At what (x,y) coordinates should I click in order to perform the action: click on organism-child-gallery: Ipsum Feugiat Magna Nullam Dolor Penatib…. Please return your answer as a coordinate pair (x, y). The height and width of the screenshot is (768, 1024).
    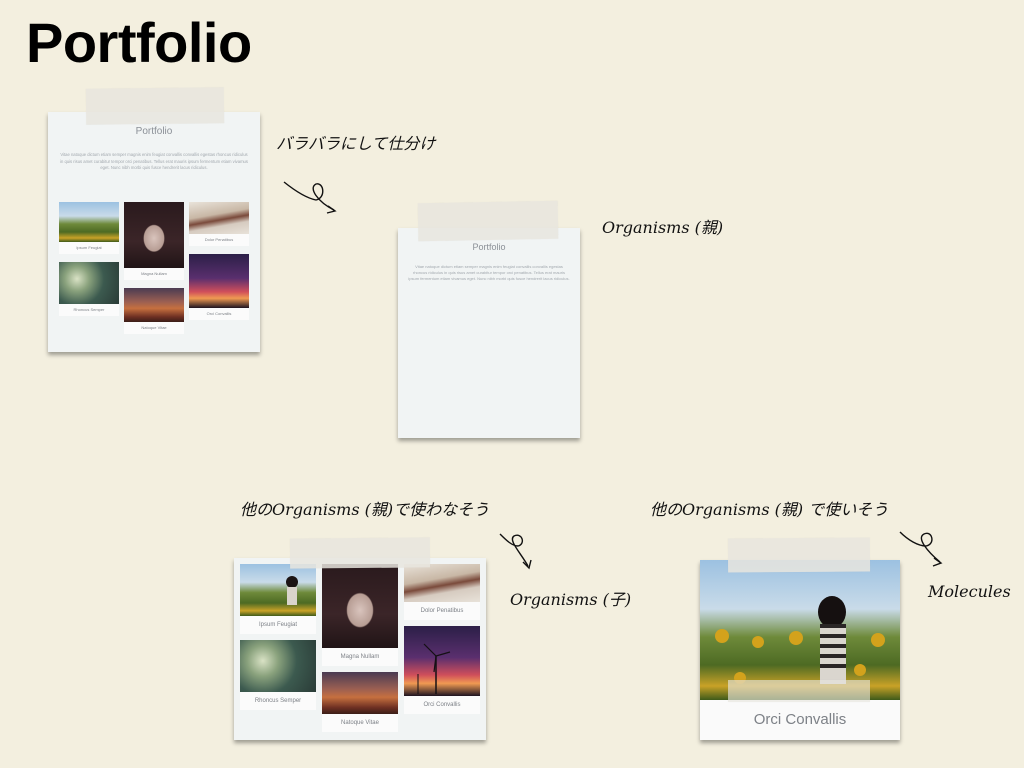
    Looking at the image, I should click on (360, 649).